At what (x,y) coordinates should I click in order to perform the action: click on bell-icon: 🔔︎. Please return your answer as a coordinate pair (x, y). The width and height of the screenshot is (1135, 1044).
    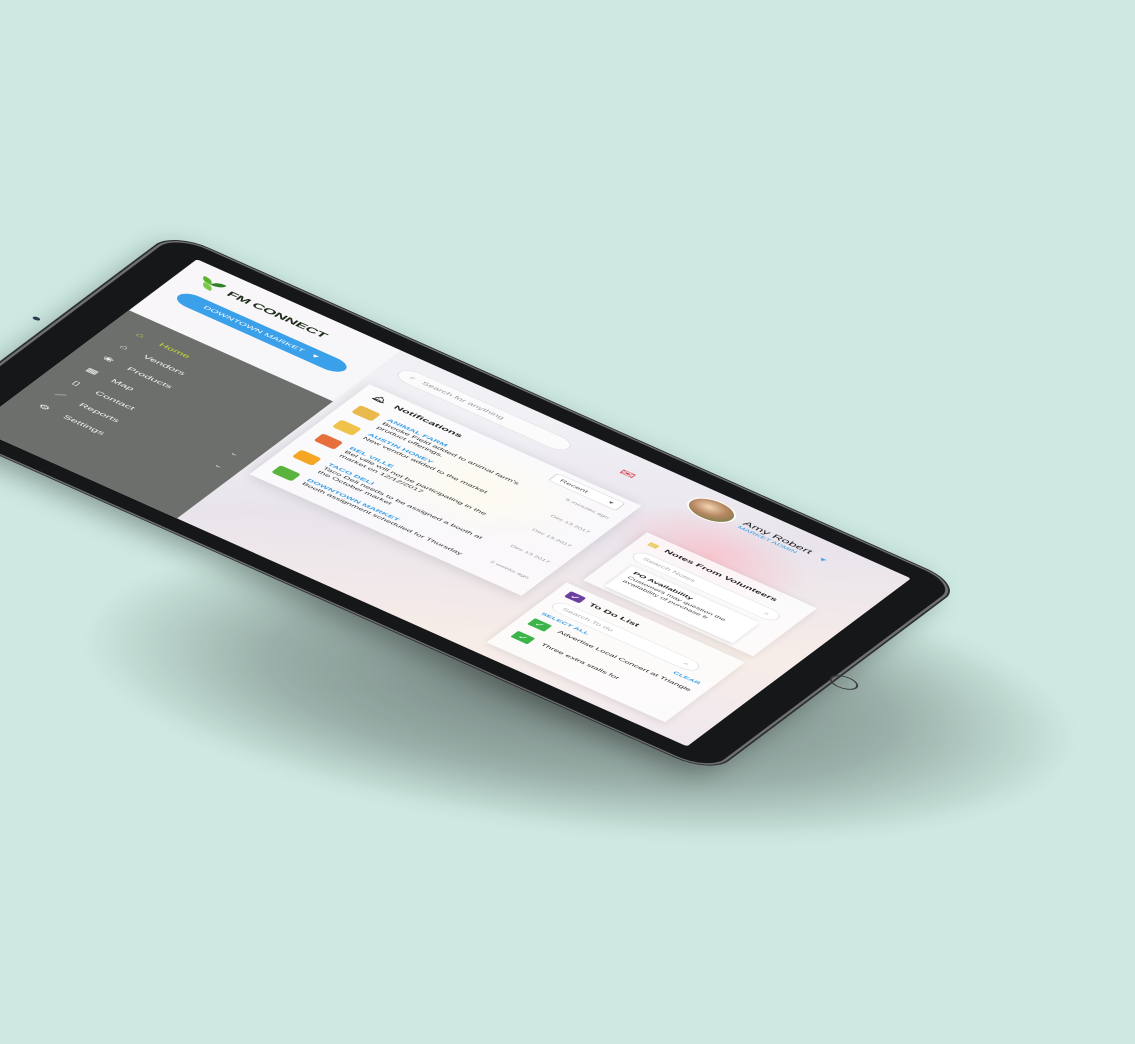
    Looking at the image, I should click on (379, 399).